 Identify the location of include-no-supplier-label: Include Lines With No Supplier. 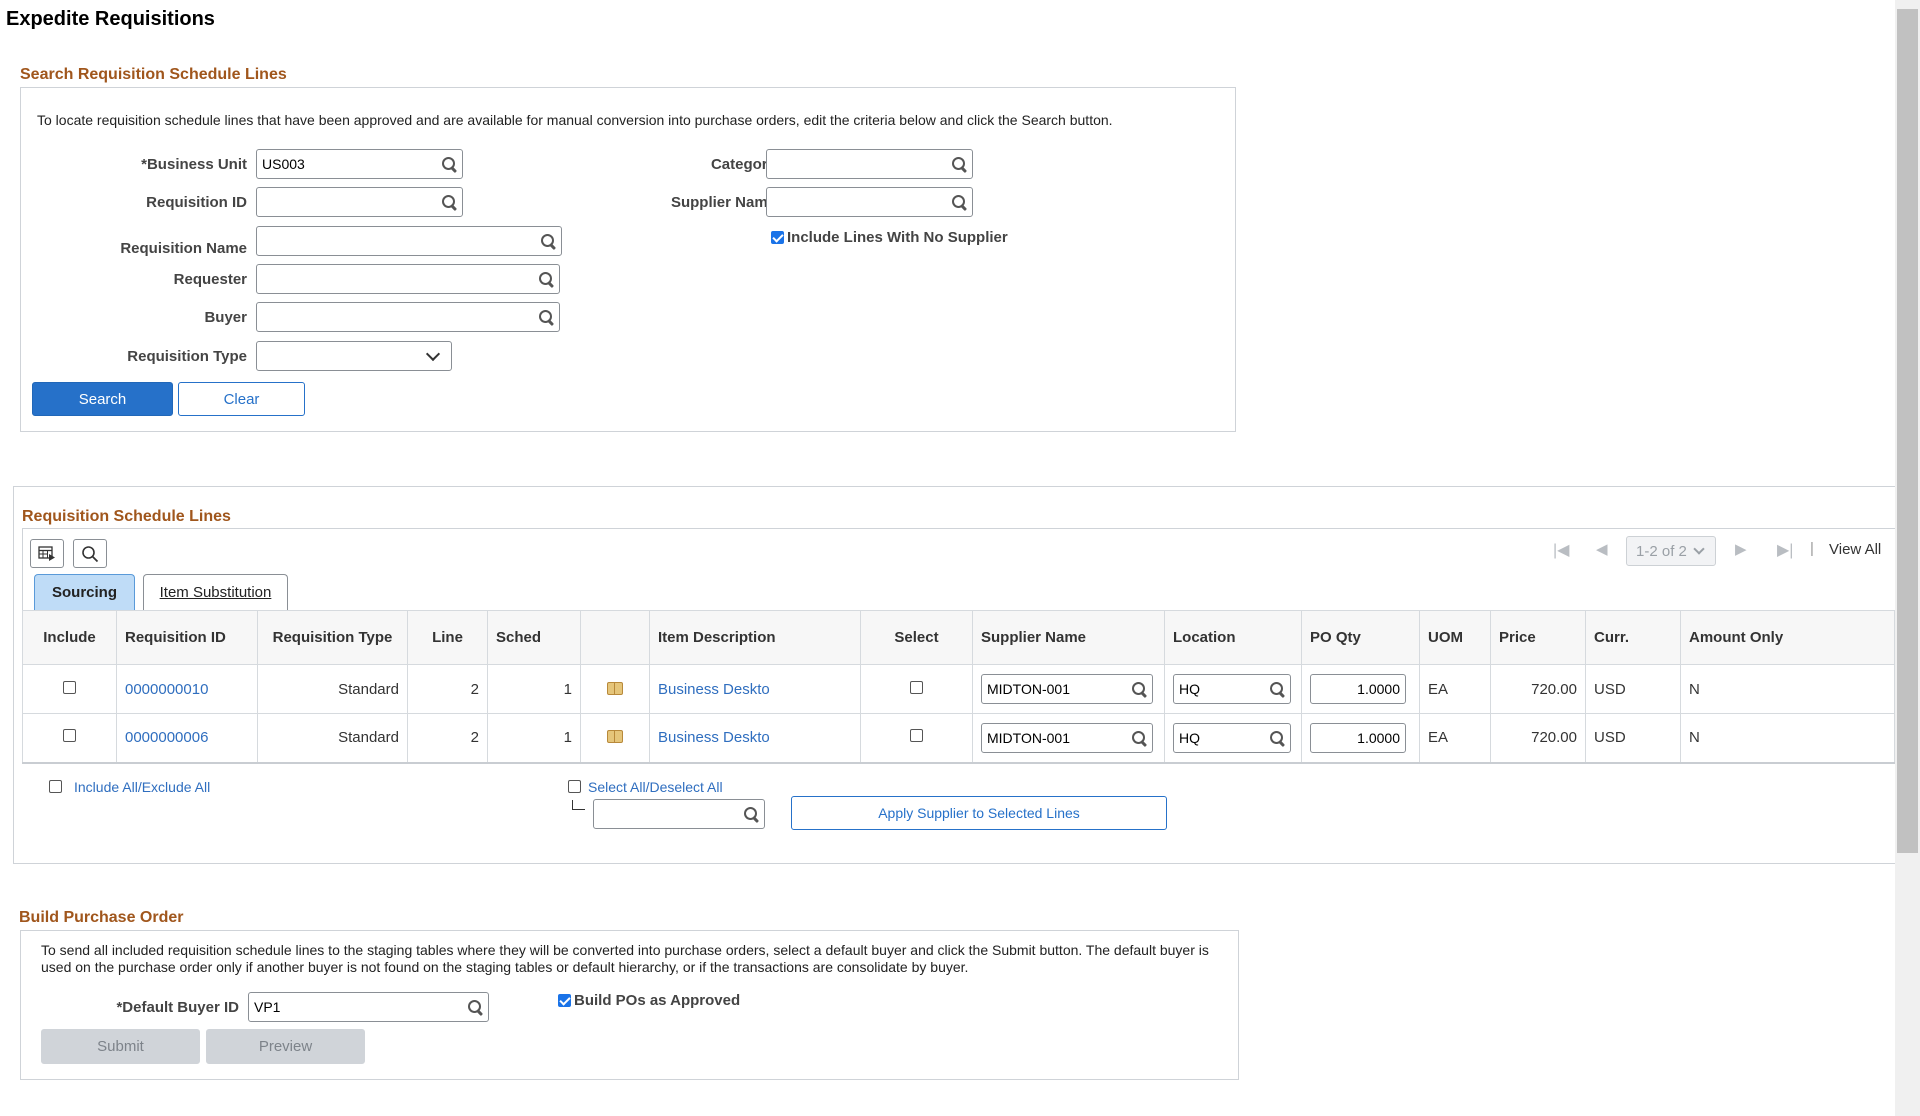
(897, 237).